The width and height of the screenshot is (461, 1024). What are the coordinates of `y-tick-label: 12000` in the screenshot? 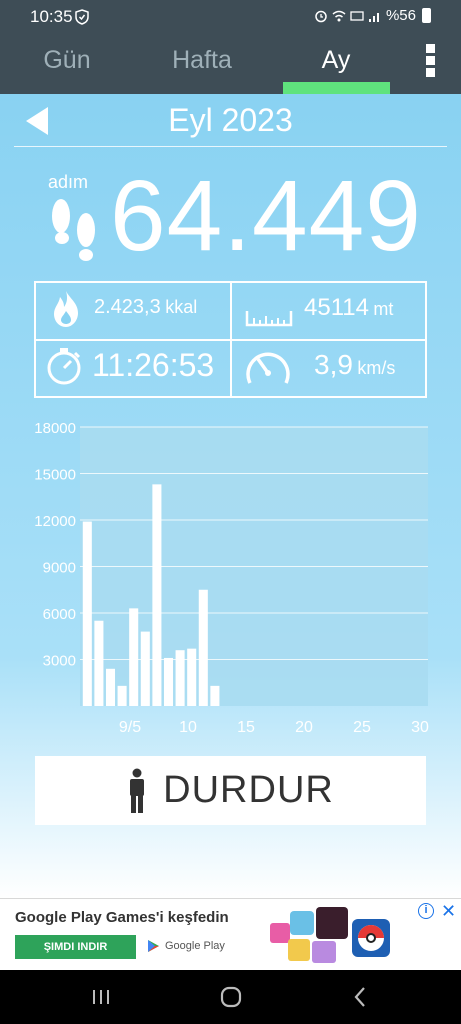 It's located at (55, 521).